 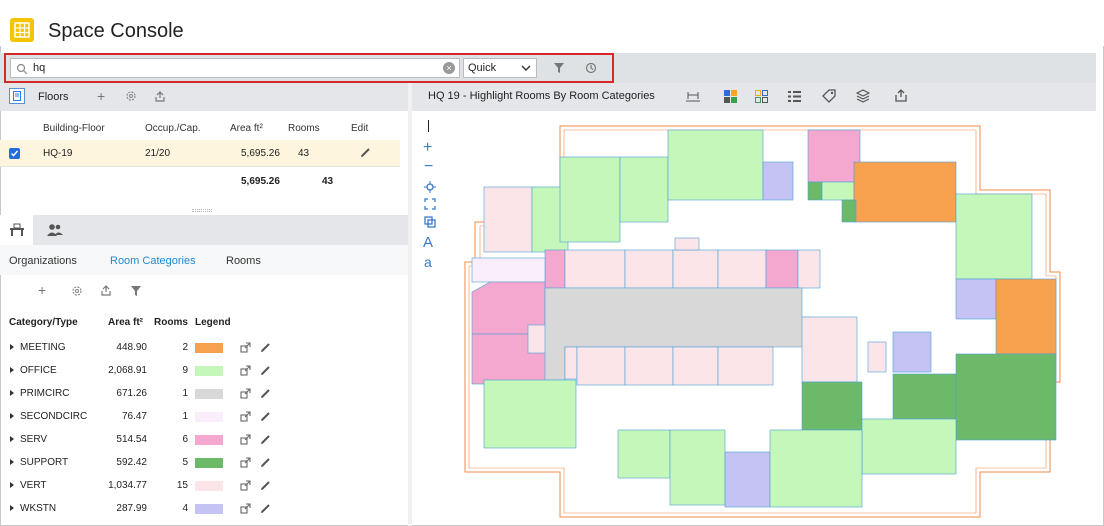 I want to click on list-legend-icon, so click(x=794, y=96).